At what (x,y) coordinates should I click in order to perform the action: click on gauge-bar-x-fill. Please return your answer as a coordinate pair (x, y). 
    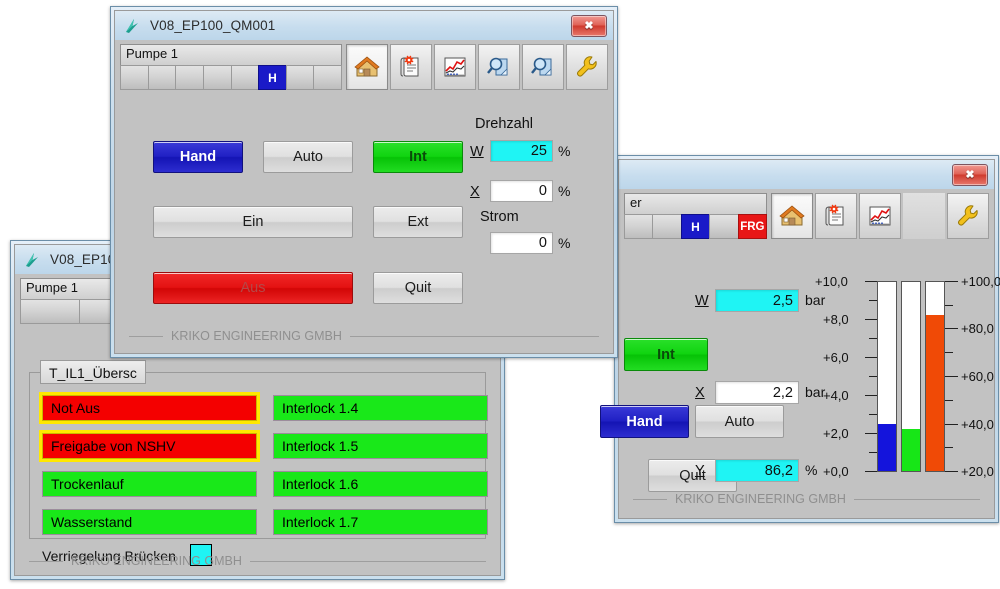
    Looking at the image, I should click on (911, 450).